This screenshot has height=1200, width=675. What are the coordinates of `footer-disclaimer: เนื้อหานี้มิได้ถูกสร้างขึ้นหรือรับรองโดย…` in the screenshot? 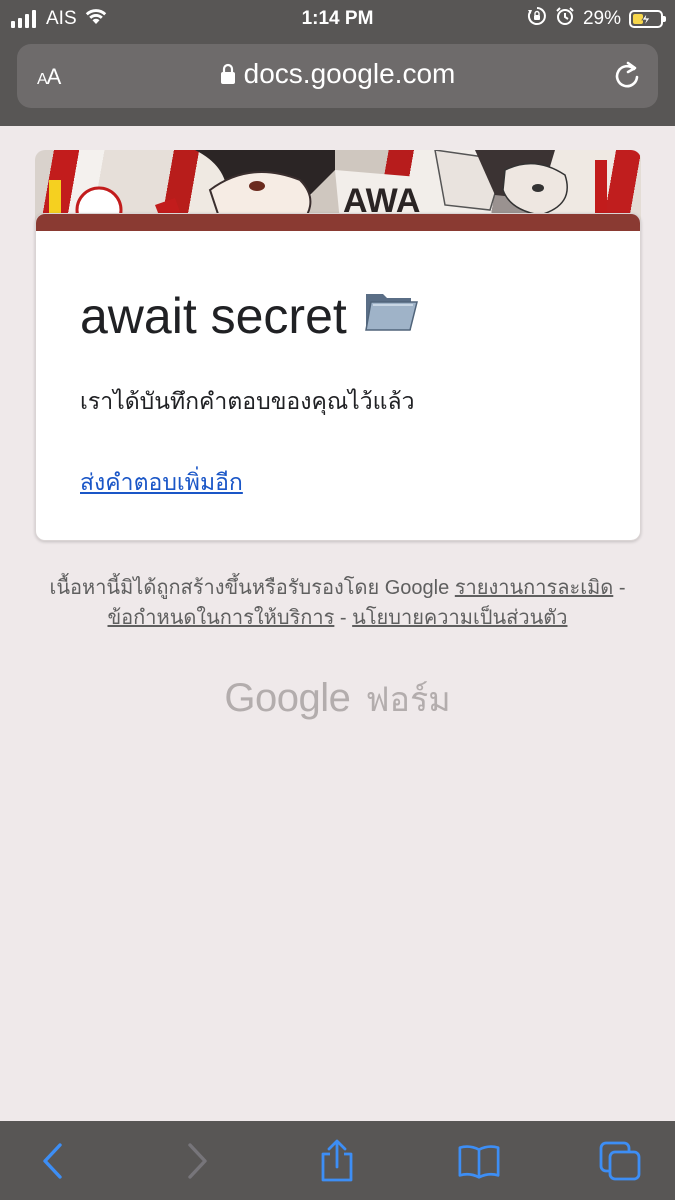 It's located at (337, 603).